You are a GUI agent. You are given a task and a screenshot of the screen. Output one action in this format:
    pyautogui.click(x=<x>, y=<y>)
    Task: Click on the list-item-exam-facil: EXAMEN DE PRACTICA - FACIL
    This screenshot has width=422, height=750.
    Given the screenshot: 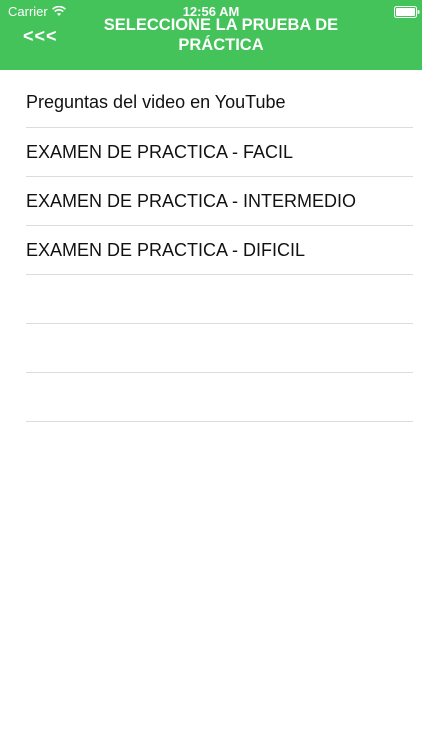 What is the action you would take?
    pyautogui.click(x=219, y=152)
    